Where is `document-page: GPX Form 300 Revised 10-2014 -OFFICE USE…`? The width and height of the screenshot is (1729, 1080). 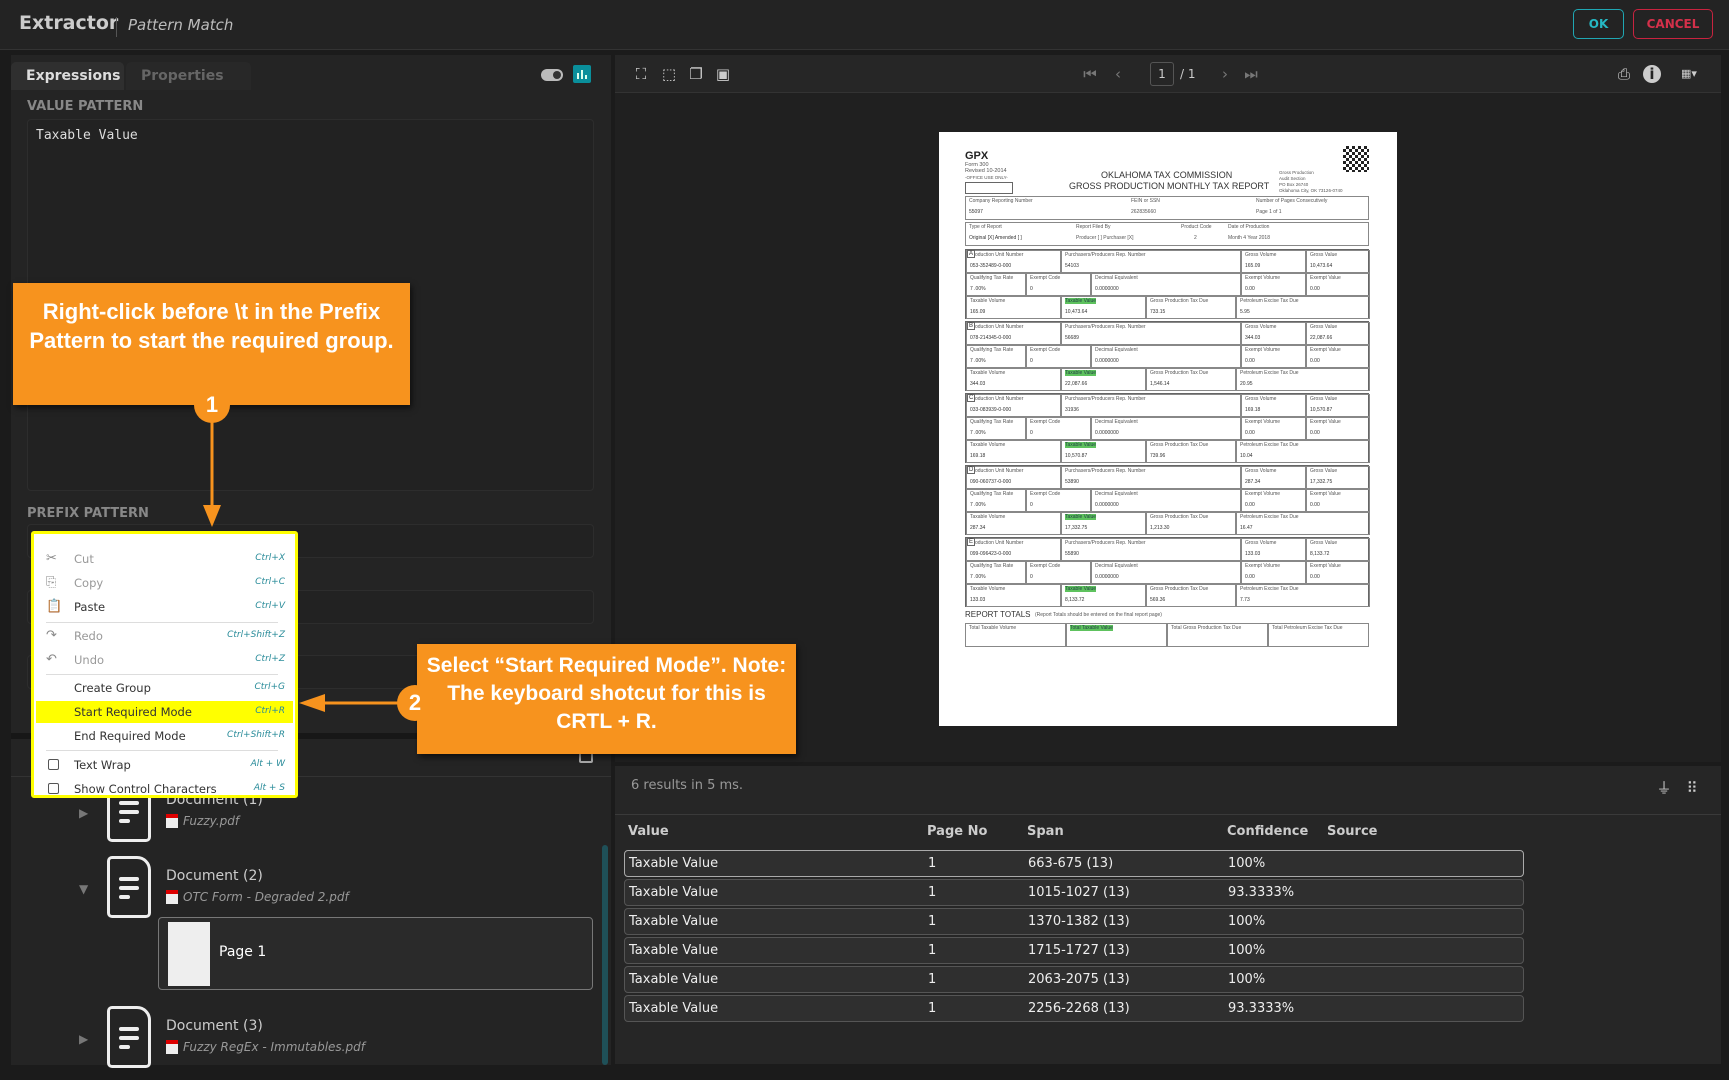 document-page: GPX Form 300 Revised 10-2014 -OFFICE USE… is located at coordinates (1168, 429).